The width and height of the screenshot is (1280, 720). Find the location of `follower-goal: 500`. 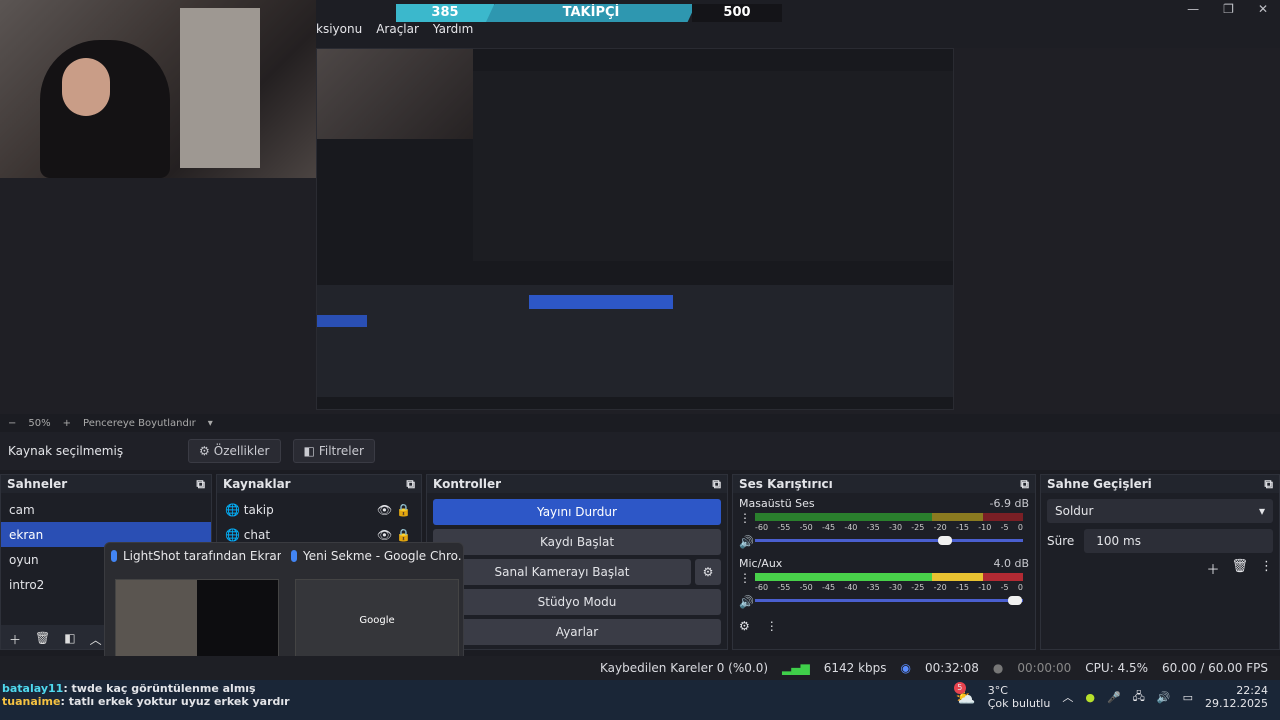

follower-goal: 500 is located at coordinates (737, 13).